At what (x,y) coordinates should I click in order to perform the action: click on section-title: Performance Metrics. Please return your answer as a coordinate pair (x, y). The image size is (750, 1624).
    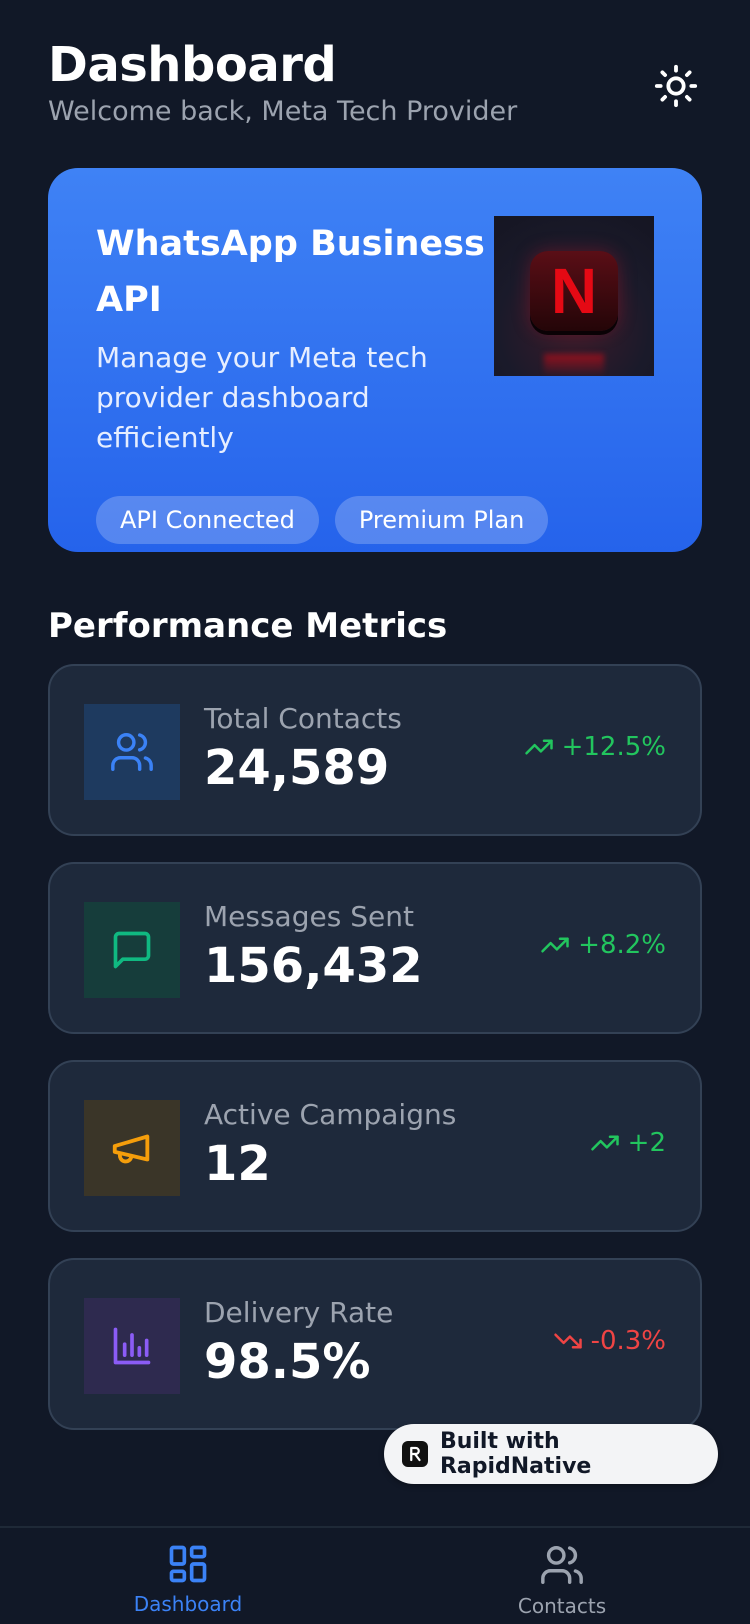
    Looking at the image, I should click on (248, 626).